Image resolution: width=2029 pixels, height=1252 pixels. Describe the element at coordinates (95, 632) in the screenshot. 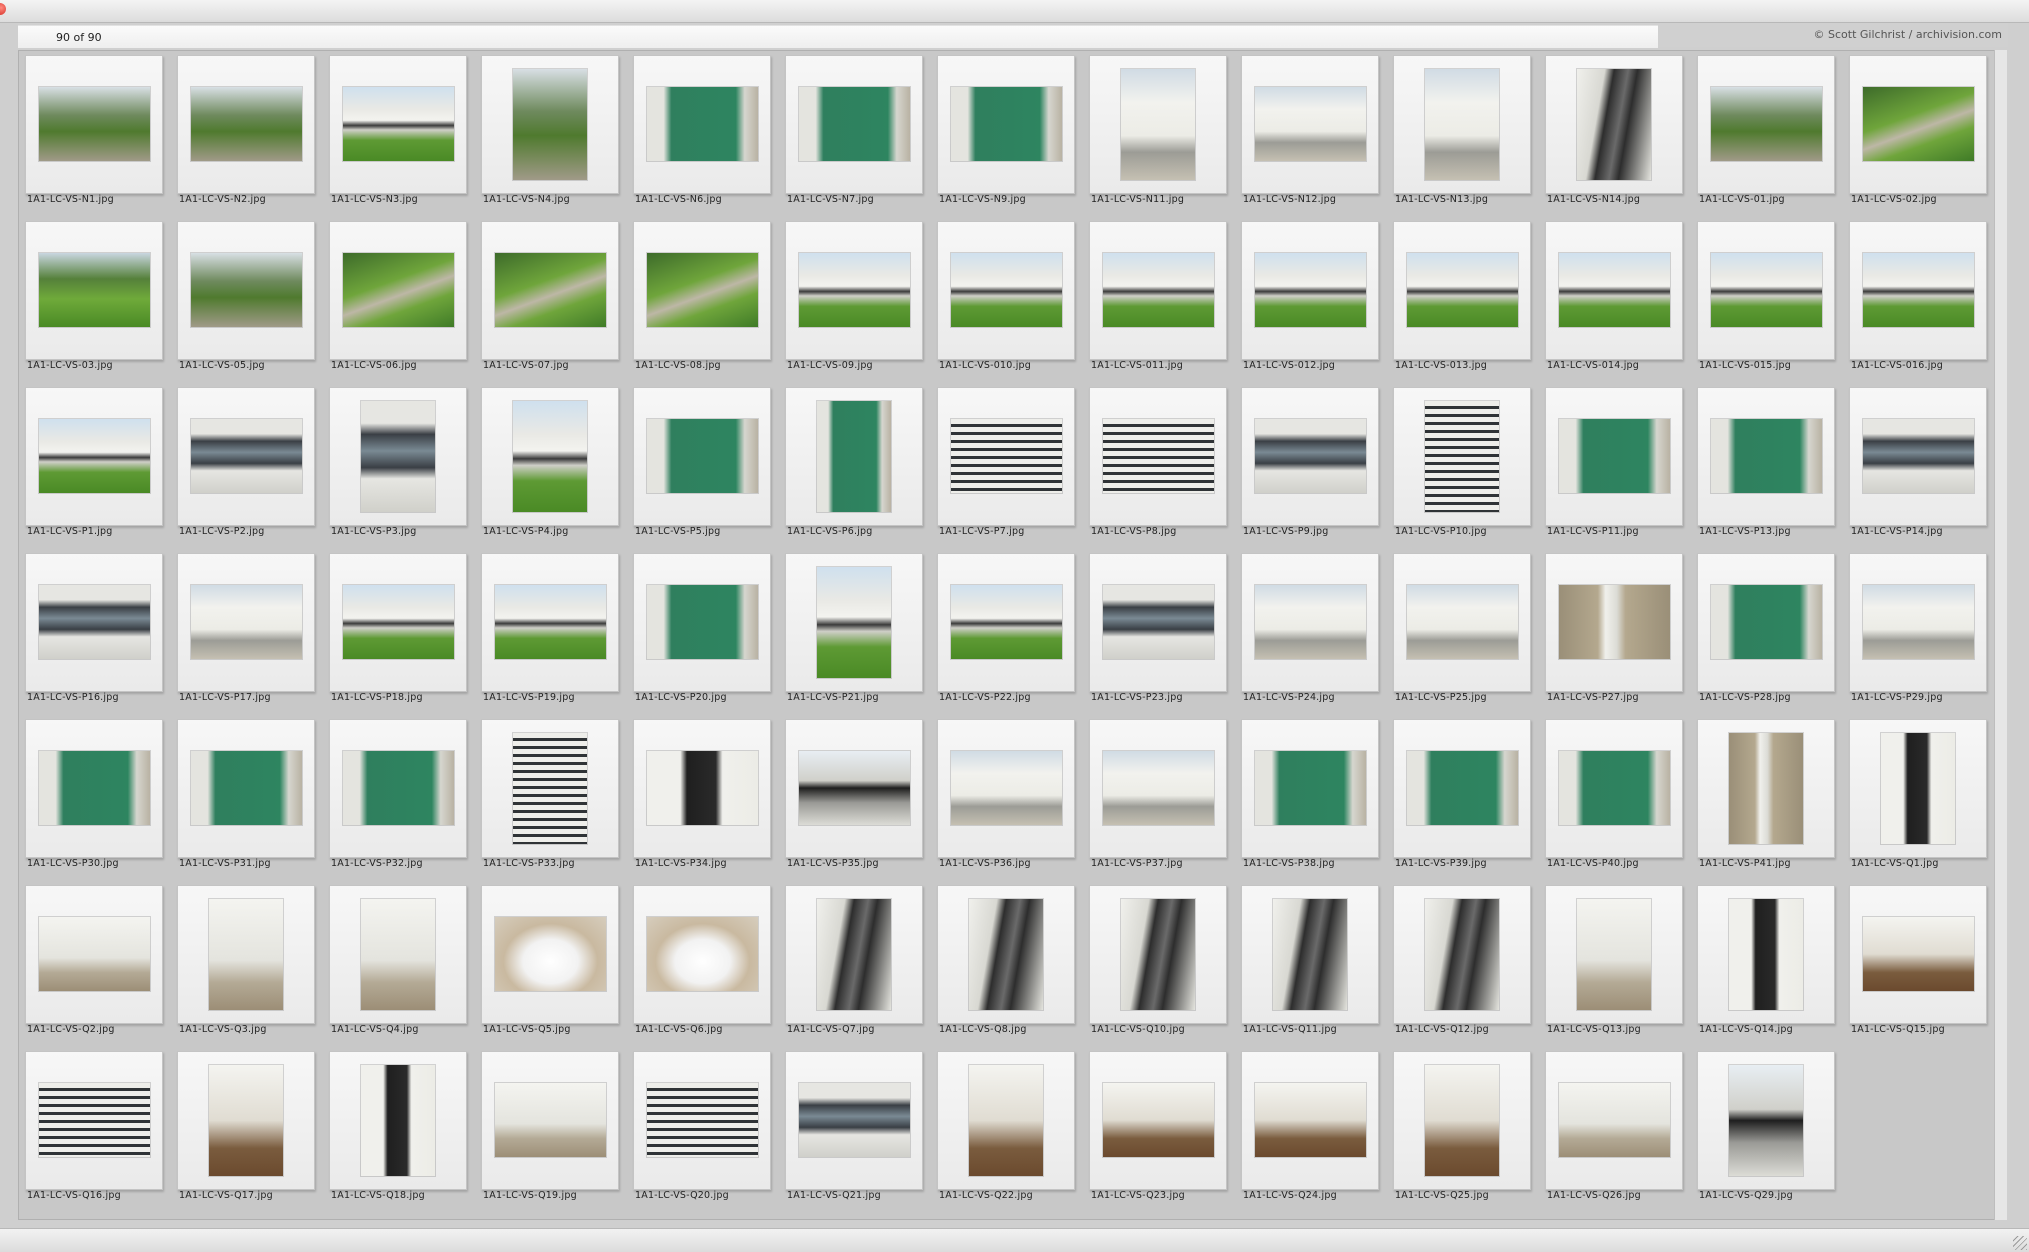

I see `thumbnail-item: 1A1-LC-VS-P16.jpg` at that location.